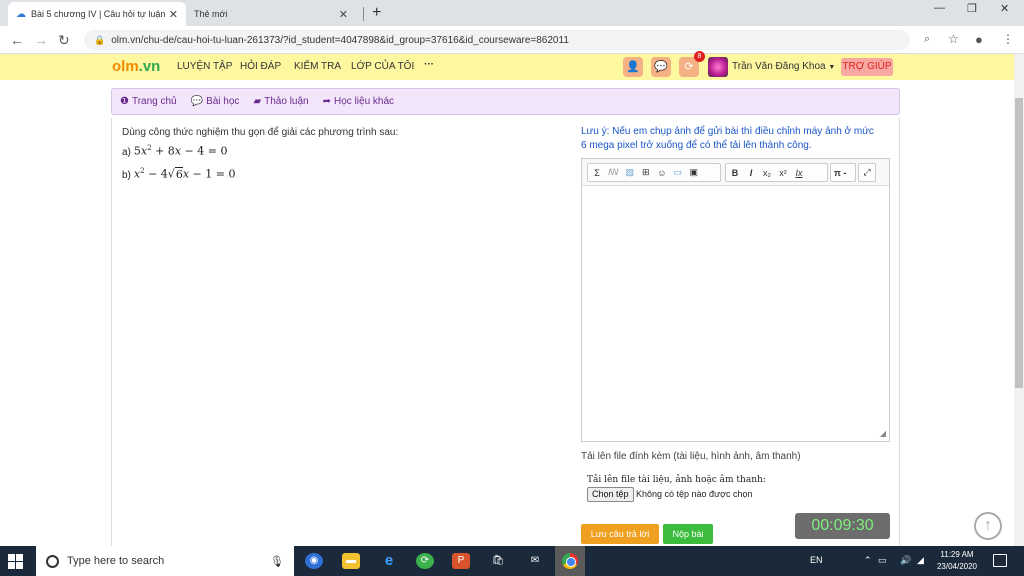 The image size is (1024, 576). What do you see at coordinates (358, 101) in the screenshot?
I see `breadcrumb-materials: ➦ Học liệu khác` at bounding box center [358, 101].